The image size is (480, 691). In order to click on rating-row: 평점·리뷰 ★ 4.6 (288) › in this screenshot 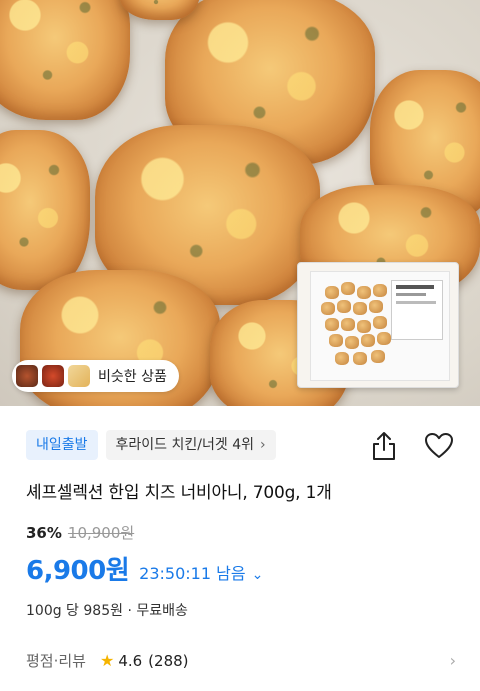, I will do `click(241, 660)`.